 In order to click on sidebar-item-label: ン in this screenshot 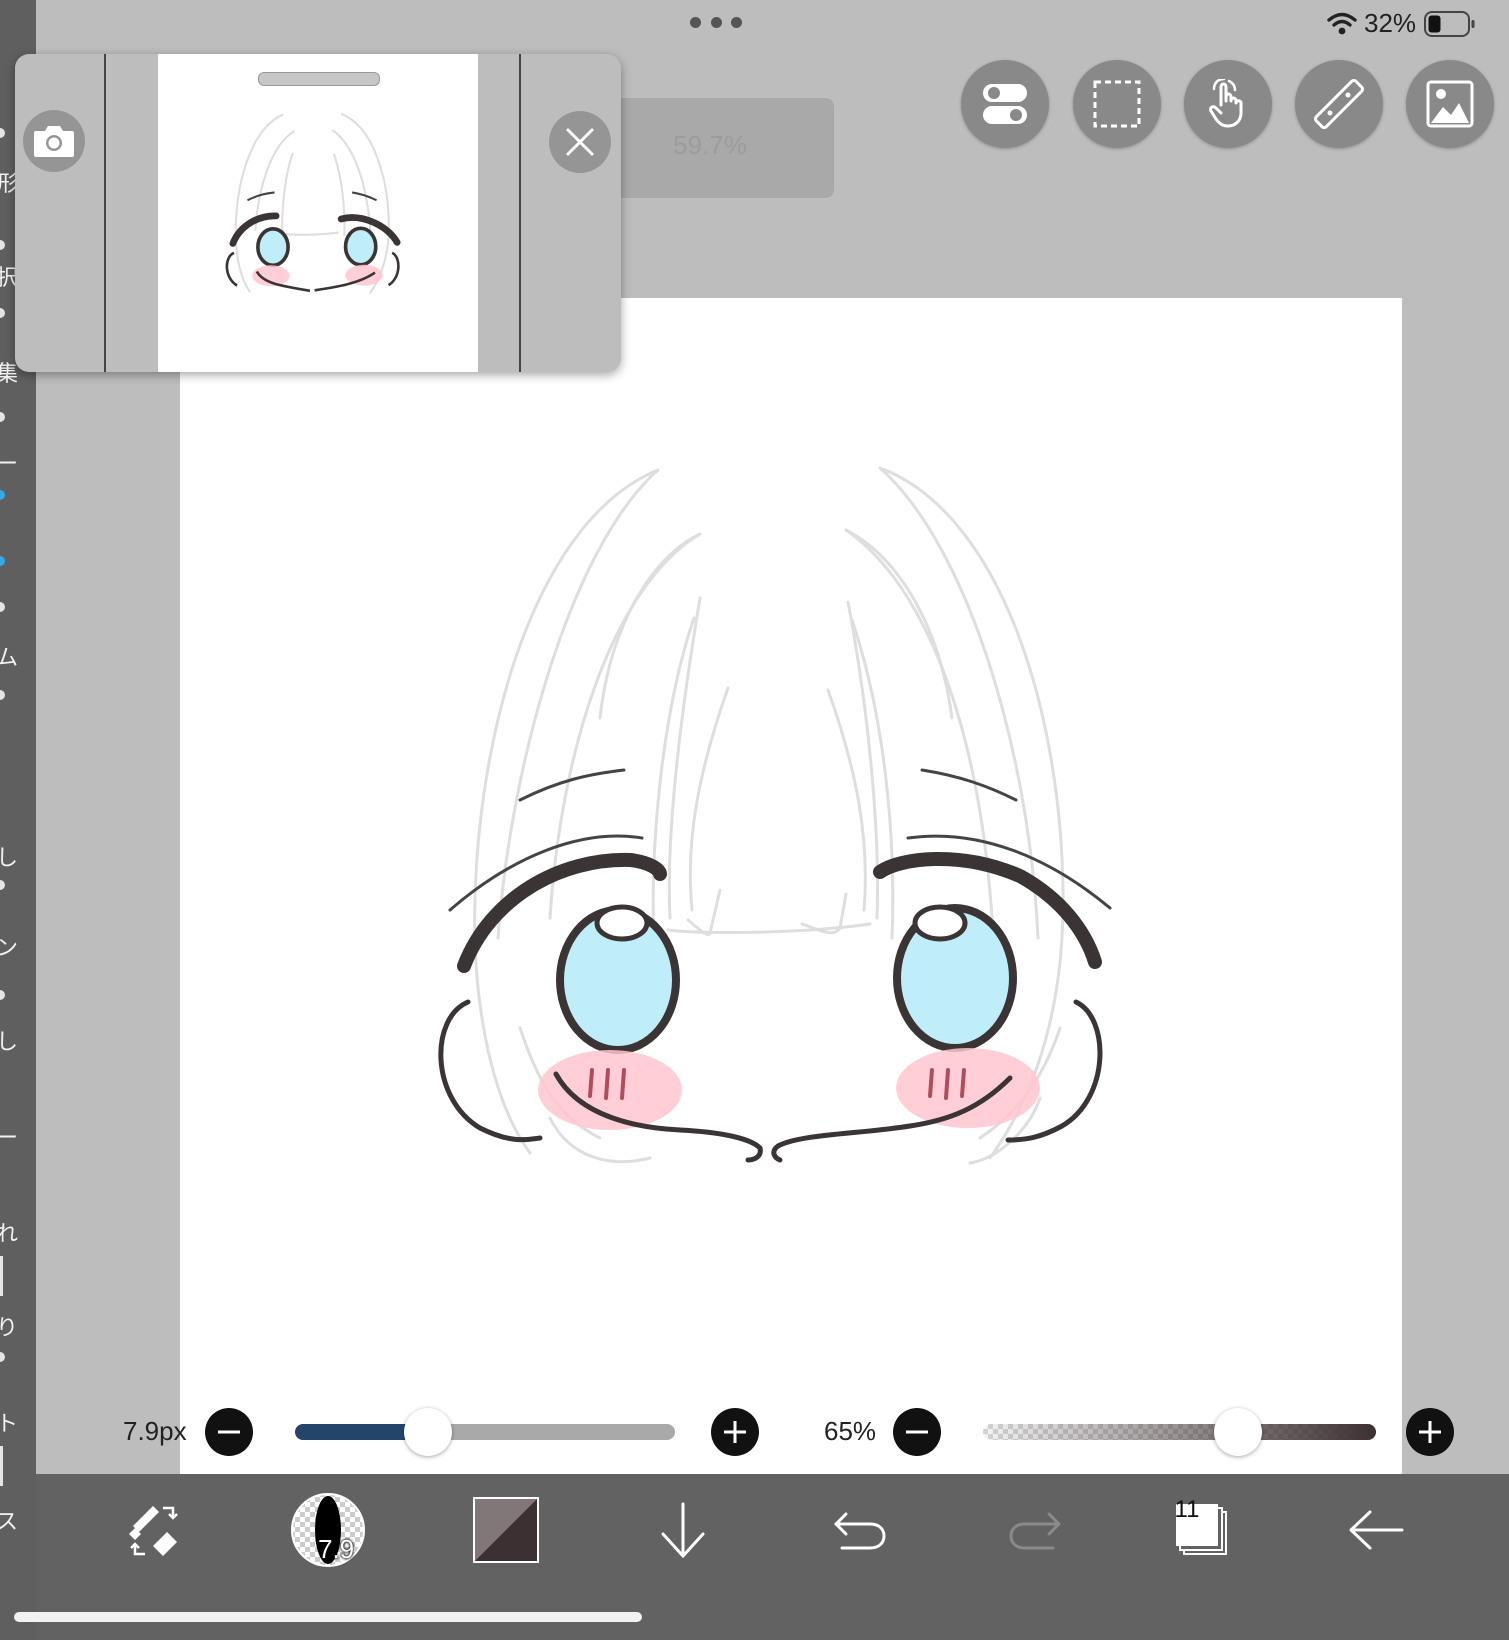, I will do `click(15, 946)`.